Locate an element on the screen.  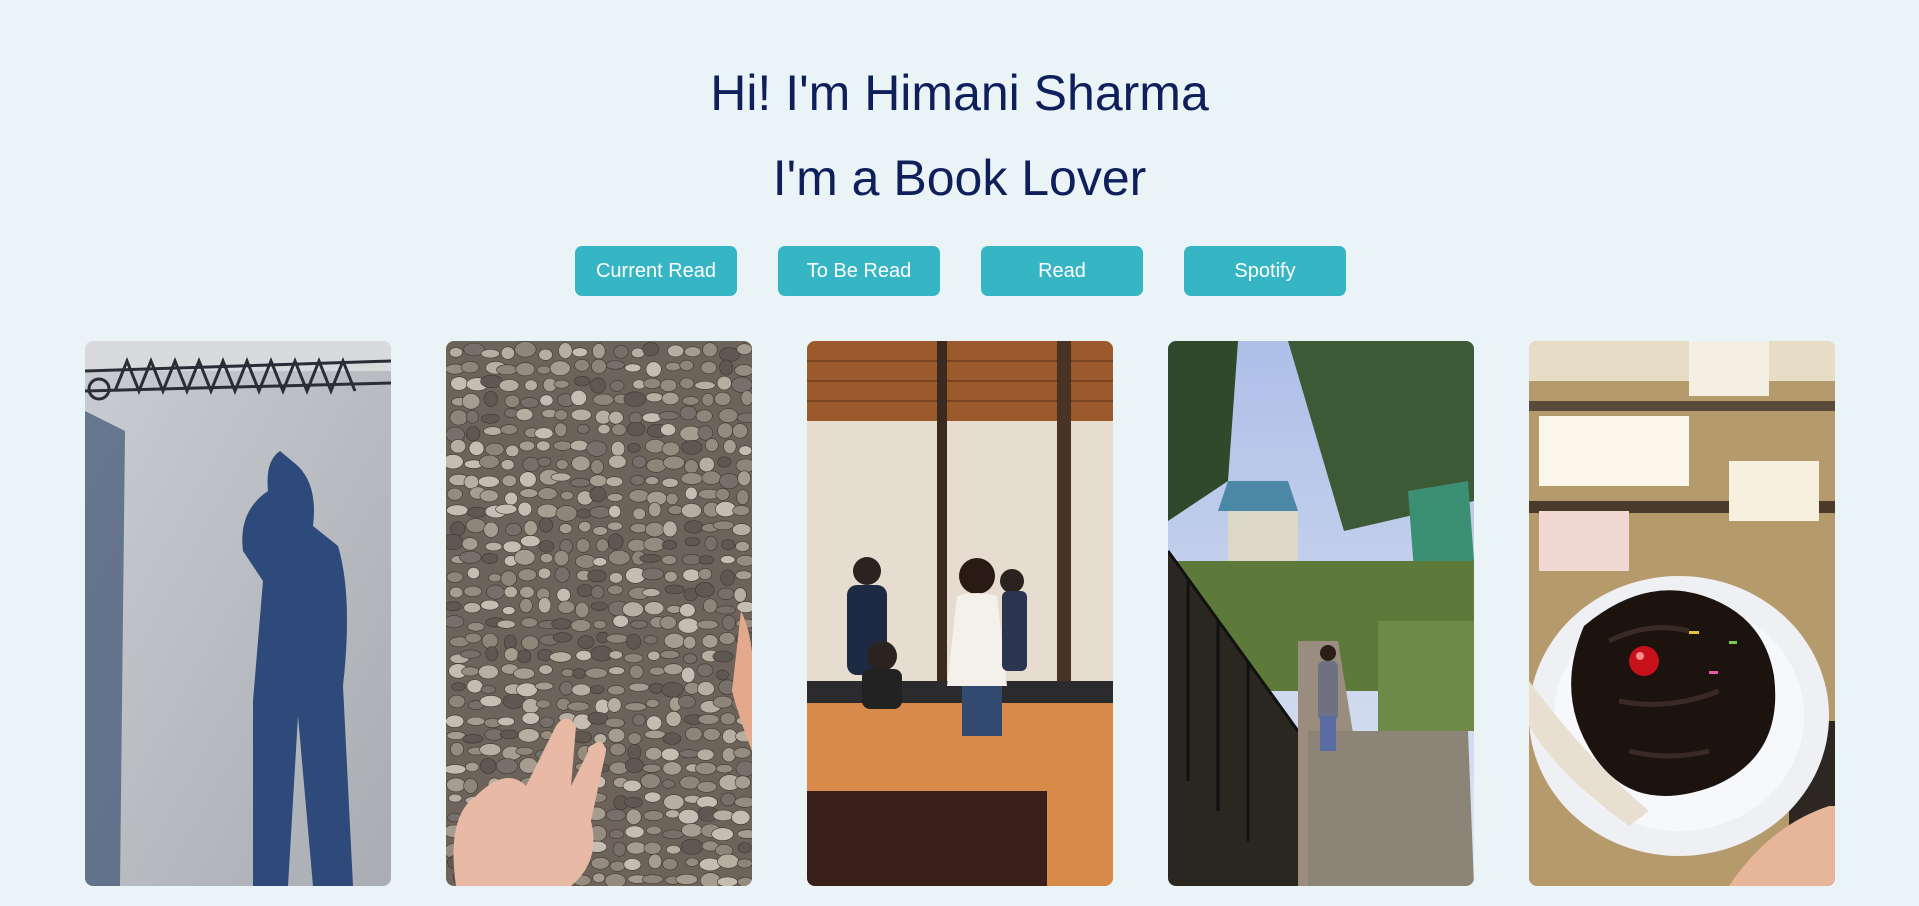
photo-pebbles is located at coordinates (599, 613).